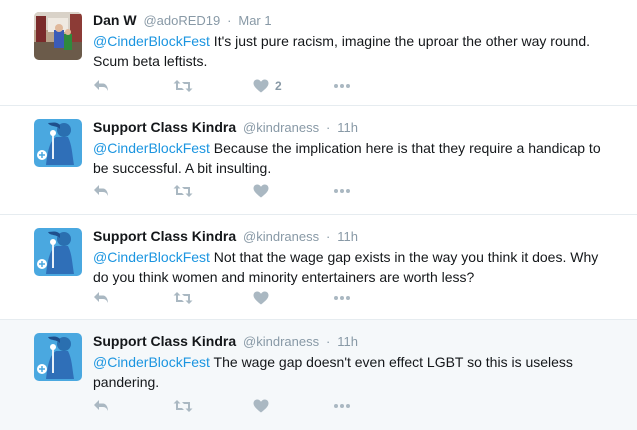 The width and height of the screenshot is (637, 430). I want to click on tweet-header: Dan W @adoRED19 · Mar 1, so click(355, 20).